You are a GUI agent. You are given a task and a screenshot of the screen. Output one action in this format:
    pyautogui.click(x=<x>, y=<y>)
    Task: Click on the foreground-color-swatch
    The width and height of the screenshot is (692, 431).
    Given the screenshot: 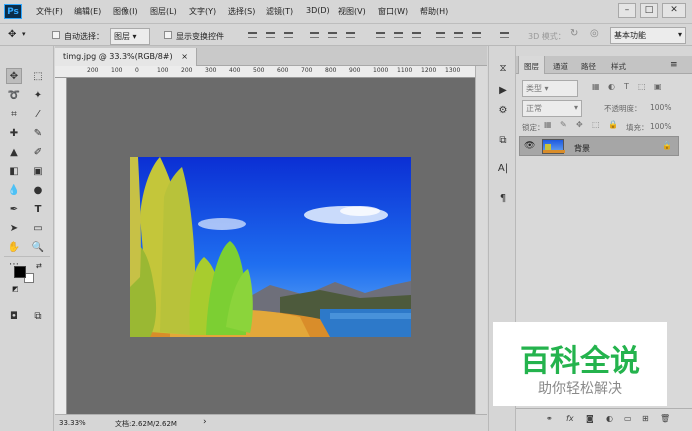 What is the action you would take?
    pyautogui.click(x=20, y=272)
    